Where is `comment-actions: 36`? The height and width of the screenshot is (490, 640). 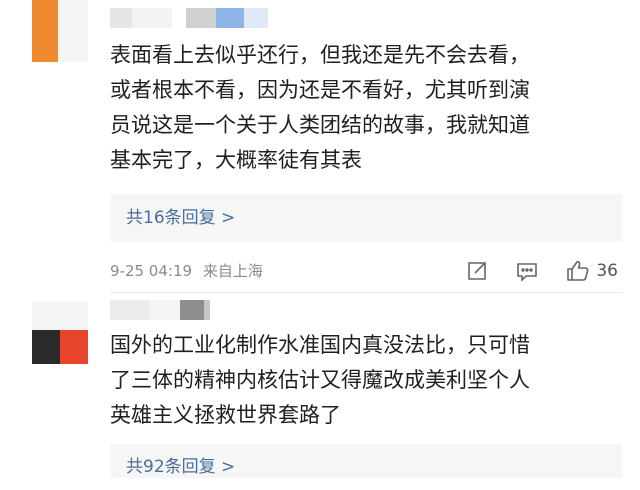 comment-actions: 36 is located at coordinates (528, 271).